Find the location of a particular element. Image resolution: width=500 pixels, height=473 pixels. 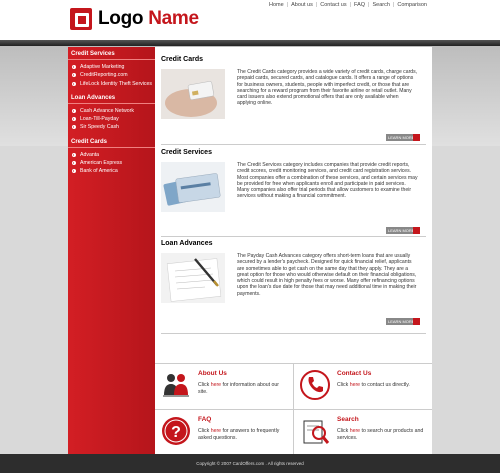

box-title: Contact Us is located at coordinates (354, 373).